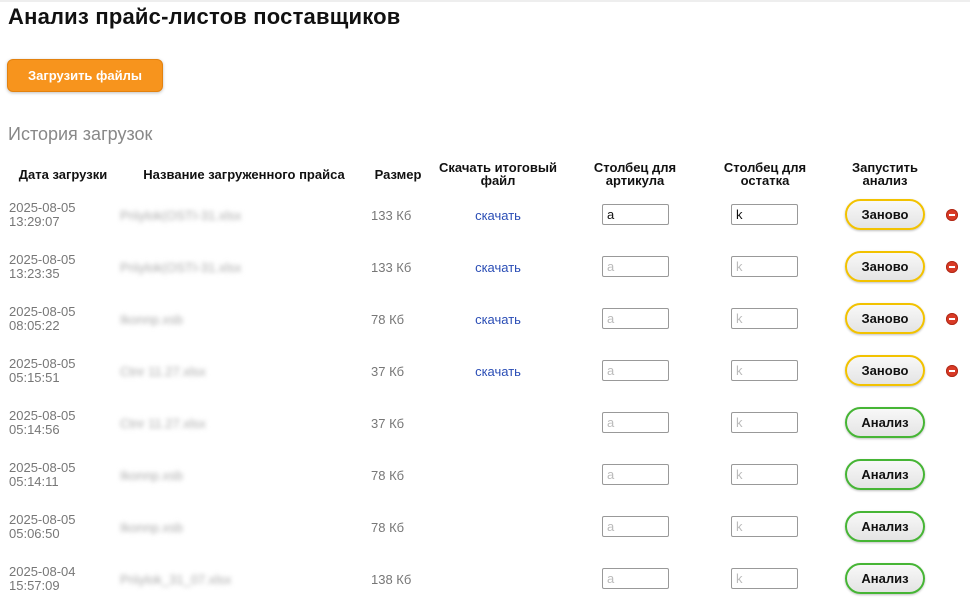 The height and width of the screenshot is (605, 970). What do you see at coordinates (34, 585) in the screenshot?
I see `upload-date-time: 15:57:09` at bounding box center [34, 585].